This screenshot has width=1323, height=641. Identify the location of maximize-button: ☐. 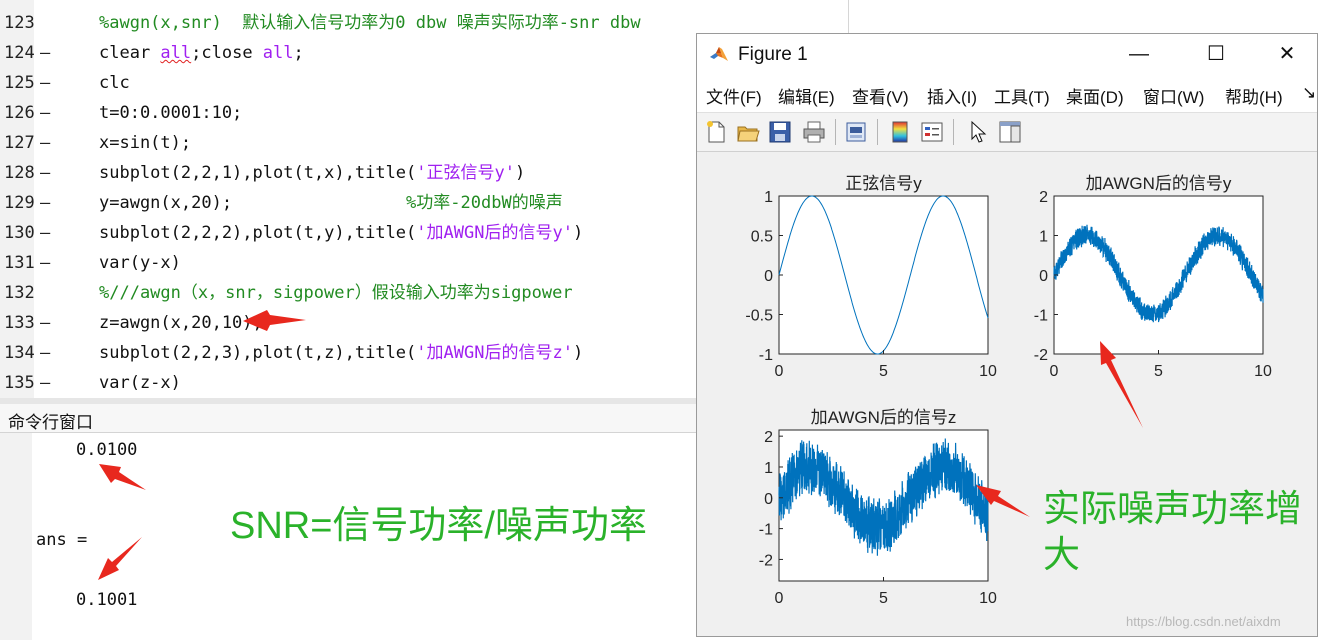
(1216, 54).